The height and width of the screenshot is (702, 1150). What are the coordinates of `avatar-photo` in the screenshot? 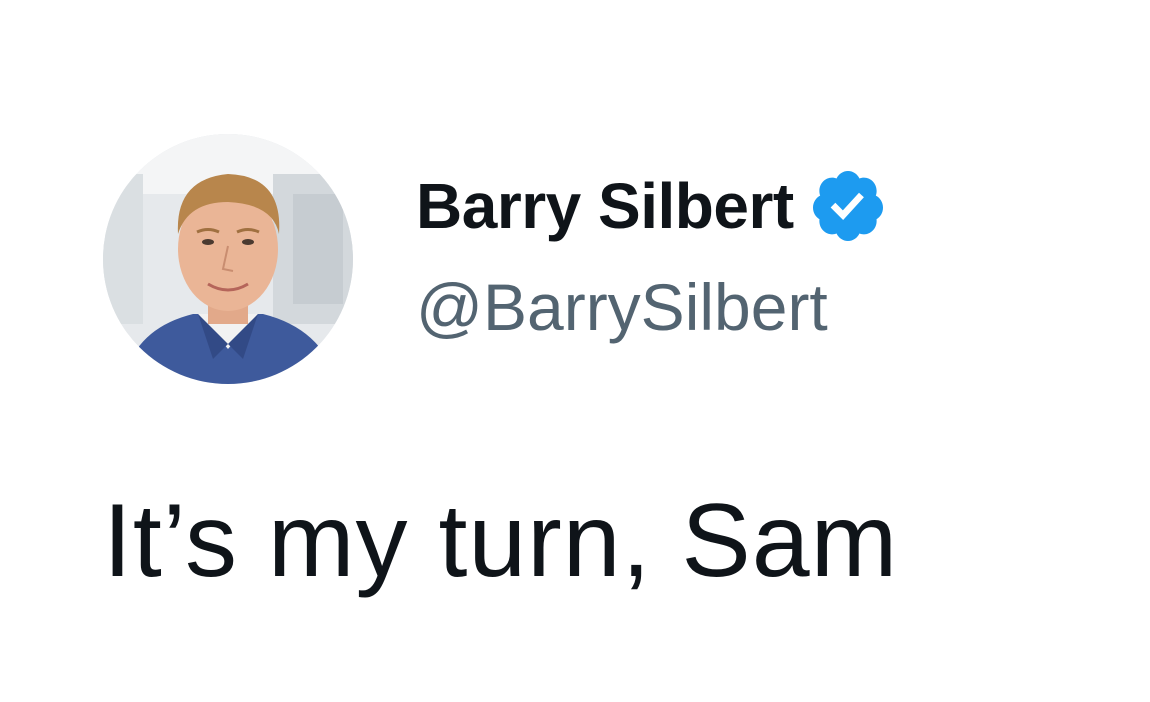 It's located at (228, 259).